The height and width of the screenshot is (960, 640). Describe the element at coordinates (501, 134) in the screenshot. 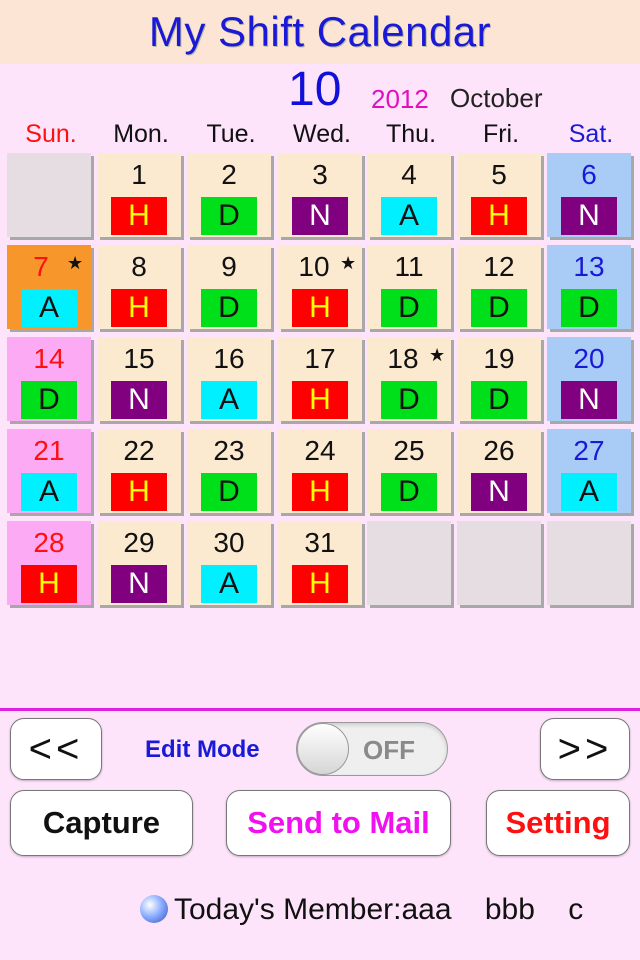

I see `weekday-label: Fri.` at that location.